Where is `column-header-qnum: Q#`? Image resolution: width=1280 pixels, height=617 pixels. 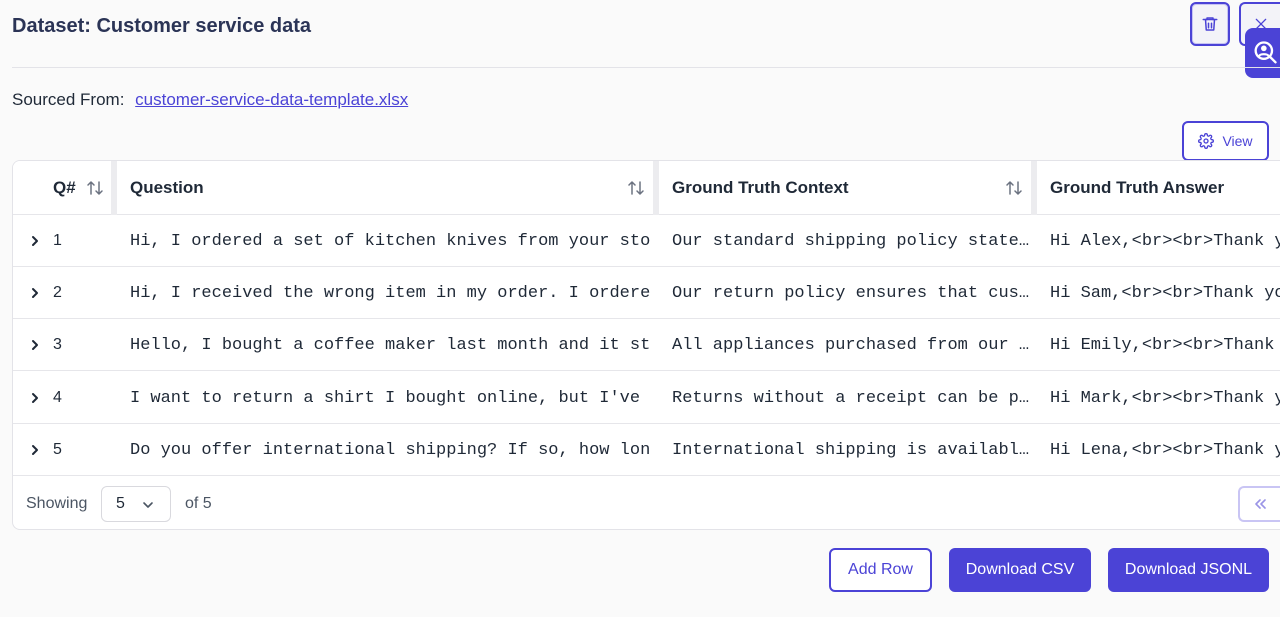 column-header-qnum: Q# is located at coordinates (64, 188).